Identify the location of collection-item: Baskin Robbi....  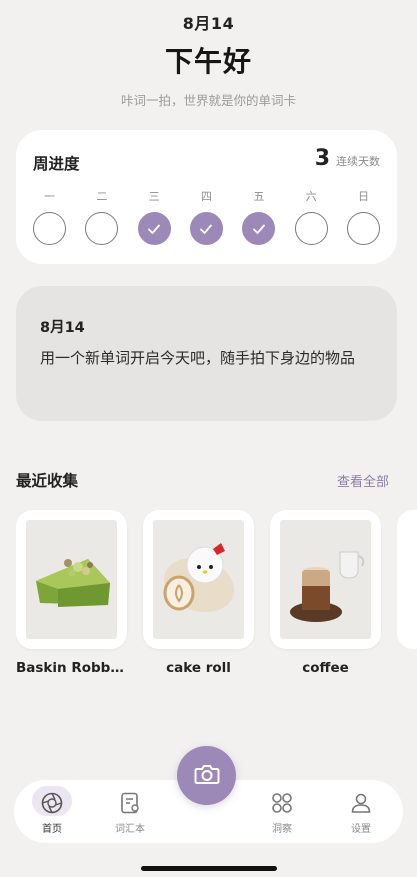
(71, 593).